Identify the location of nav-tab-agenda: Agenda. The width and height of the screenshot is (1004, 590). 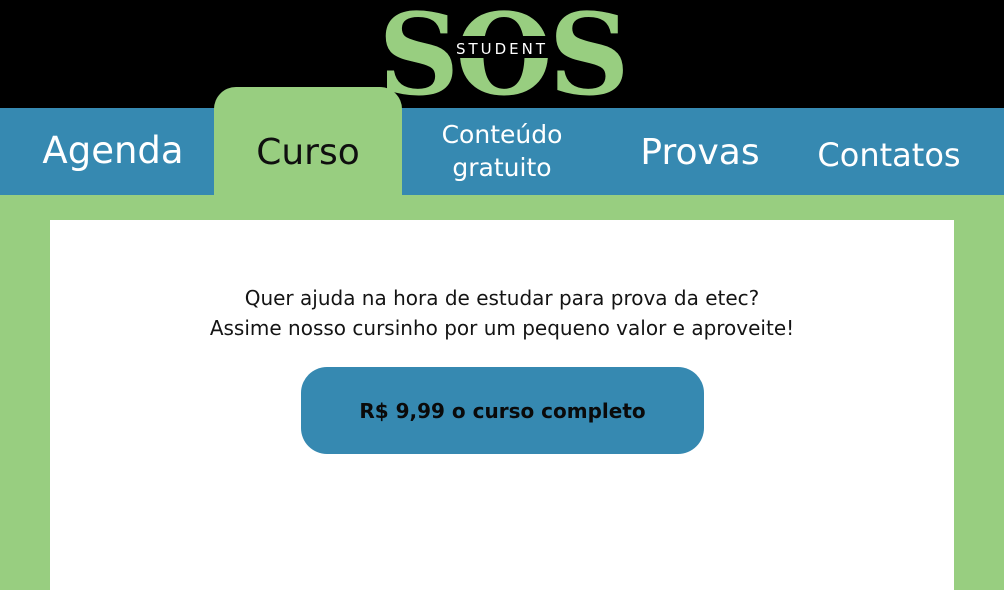
(113, 151).